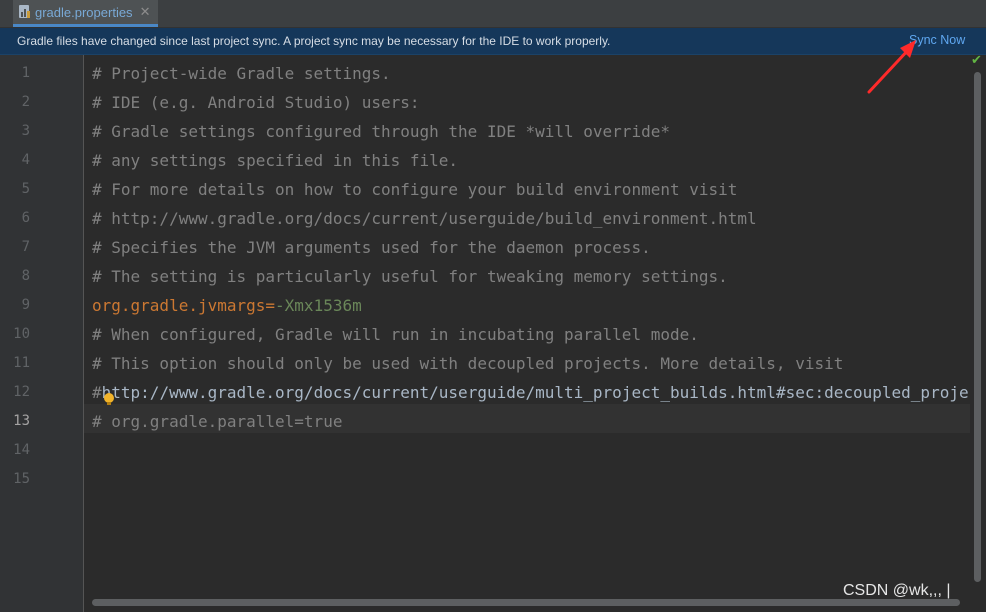  Describe the element at coordinates (42, 333) in the screenshot. I see `line-number-gutter: 1 2 3 4 5 6 7 8 9 10 11 12 13 14 15` at that location.